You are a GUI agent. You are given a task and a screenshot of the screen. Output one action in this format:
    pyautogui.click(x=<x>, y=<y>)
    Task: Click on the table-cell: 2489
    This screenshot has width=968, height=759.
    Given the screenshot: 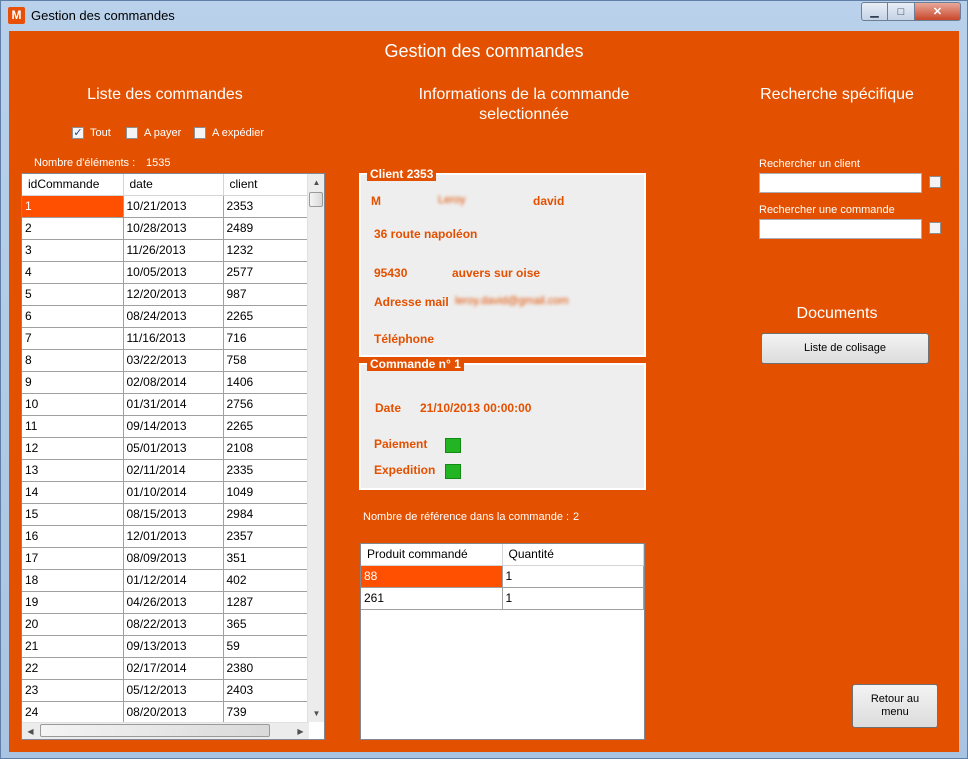 What is the action you would take?
    pyautogui.click(x=265, y=228)
    